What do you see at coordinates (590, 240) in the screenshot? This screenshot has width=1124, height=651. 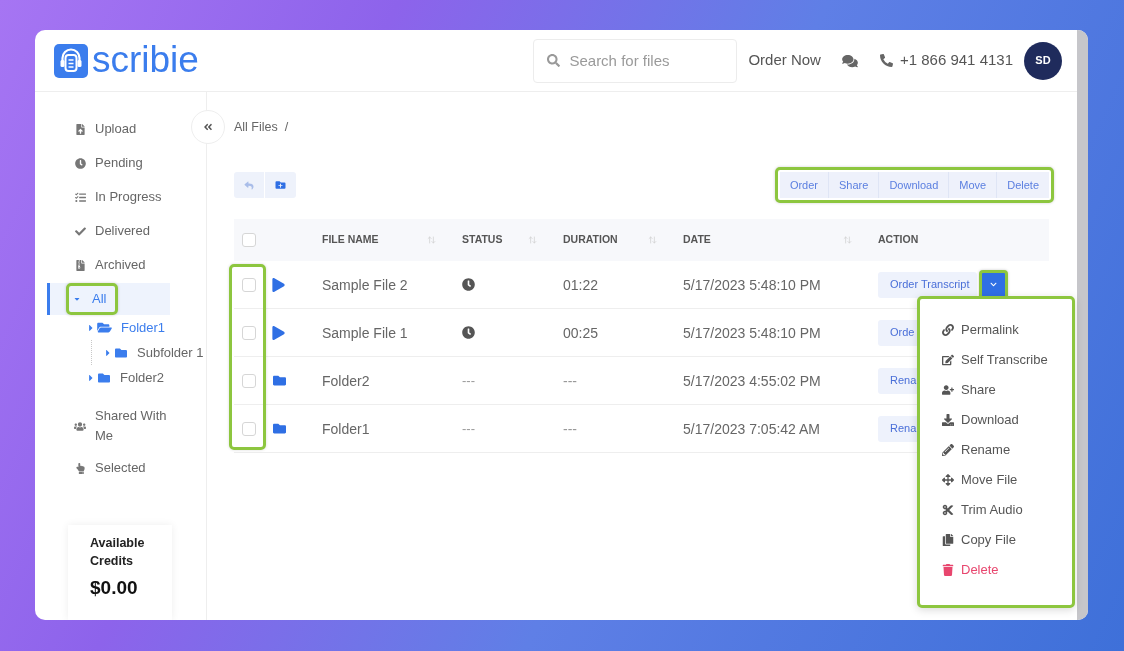 I see `column-header: DURATION` at bounding box center [590, 240].